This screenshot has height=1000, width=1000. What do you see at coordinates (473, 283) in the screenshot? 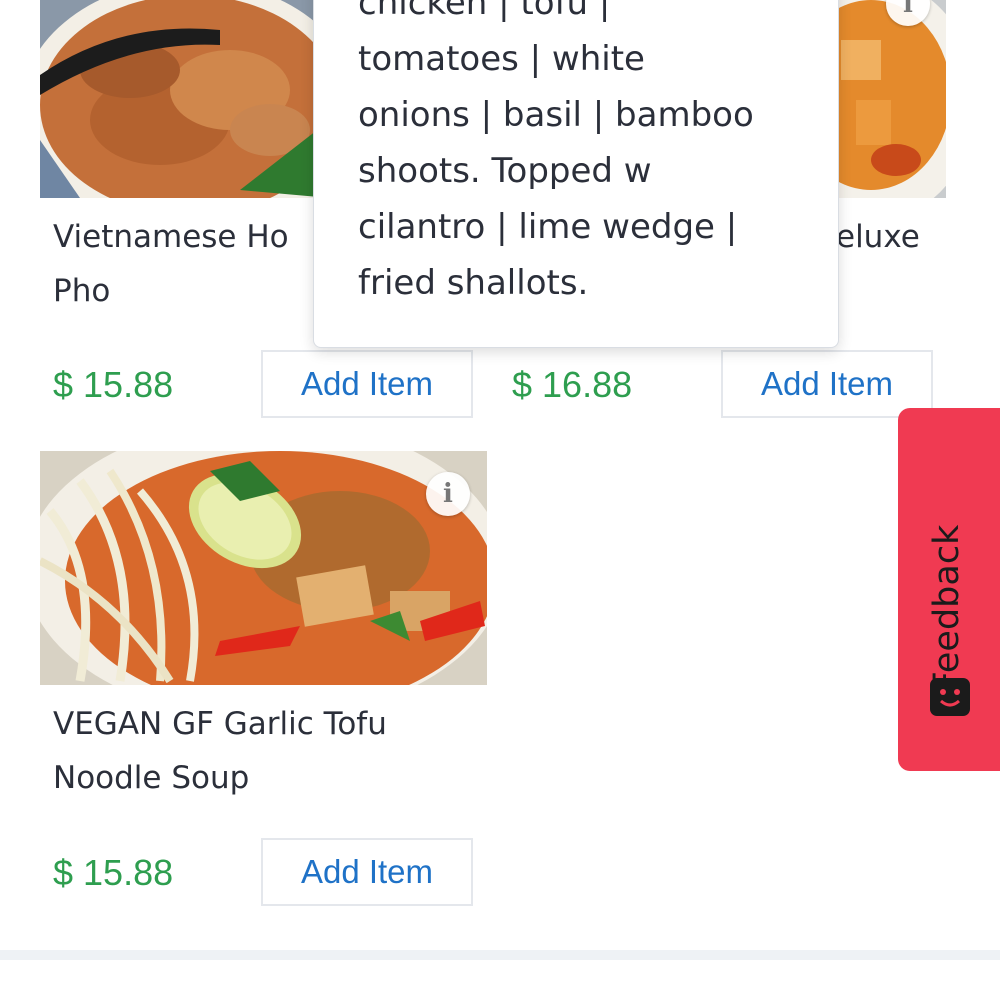
I see `tooltip-line: fried shallots.` at bounding box center [473, 283].